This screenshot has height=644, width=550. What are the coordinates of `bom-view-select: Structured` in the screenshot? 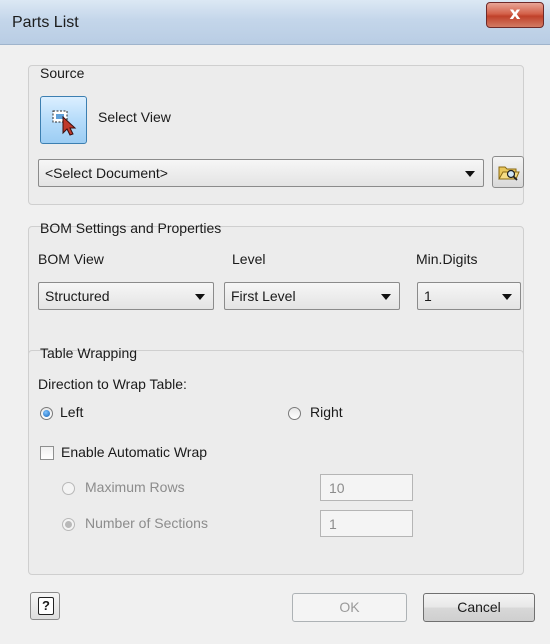 It's located at (126, 296).